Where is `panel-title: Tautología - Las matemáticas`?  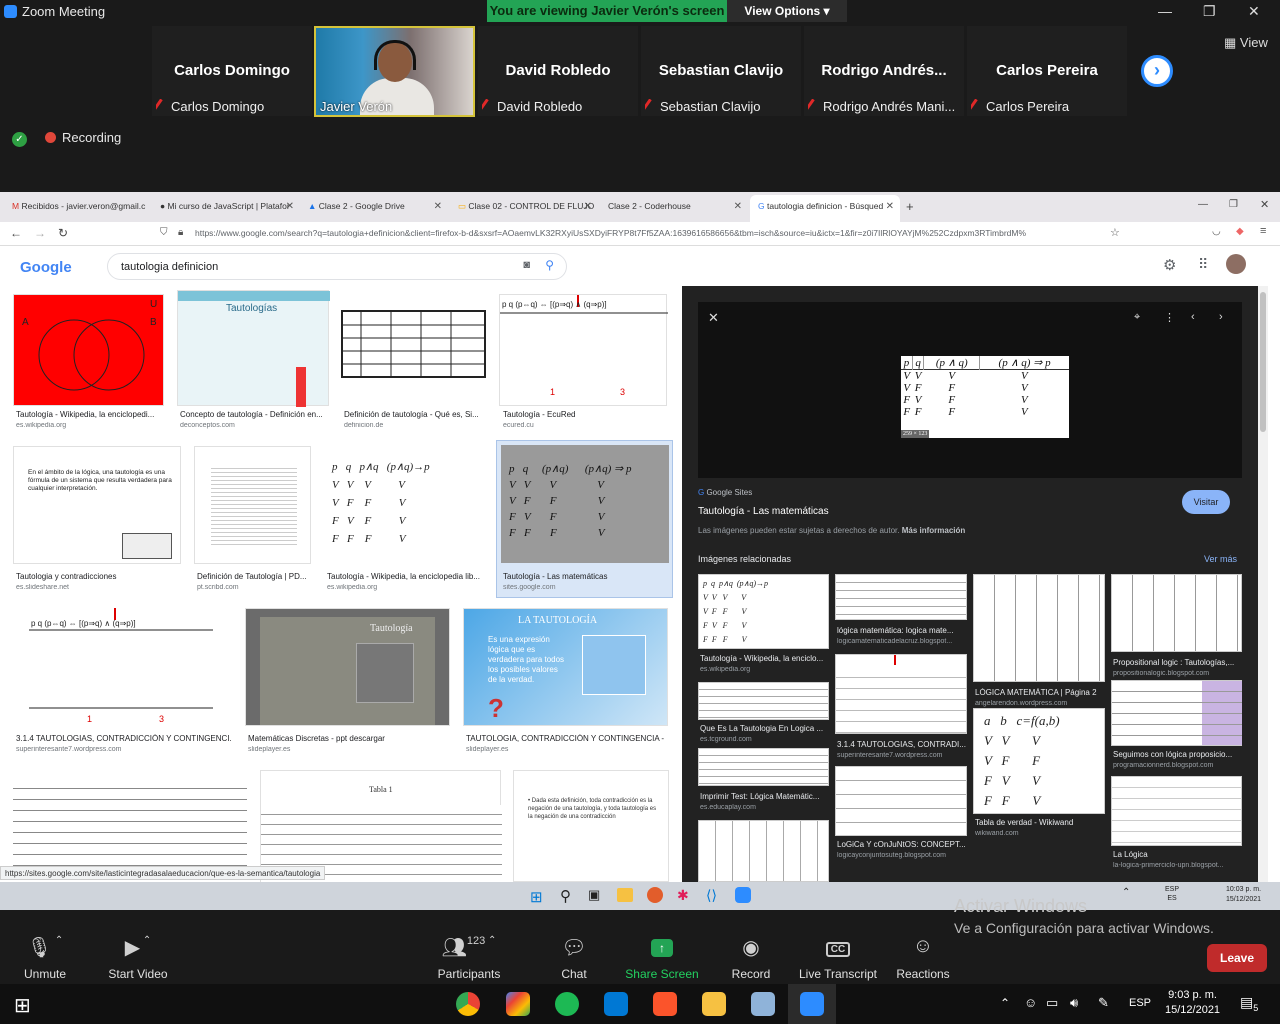 panel-title: Tautología - Las matemáticas is located at coordinates (763, 511).